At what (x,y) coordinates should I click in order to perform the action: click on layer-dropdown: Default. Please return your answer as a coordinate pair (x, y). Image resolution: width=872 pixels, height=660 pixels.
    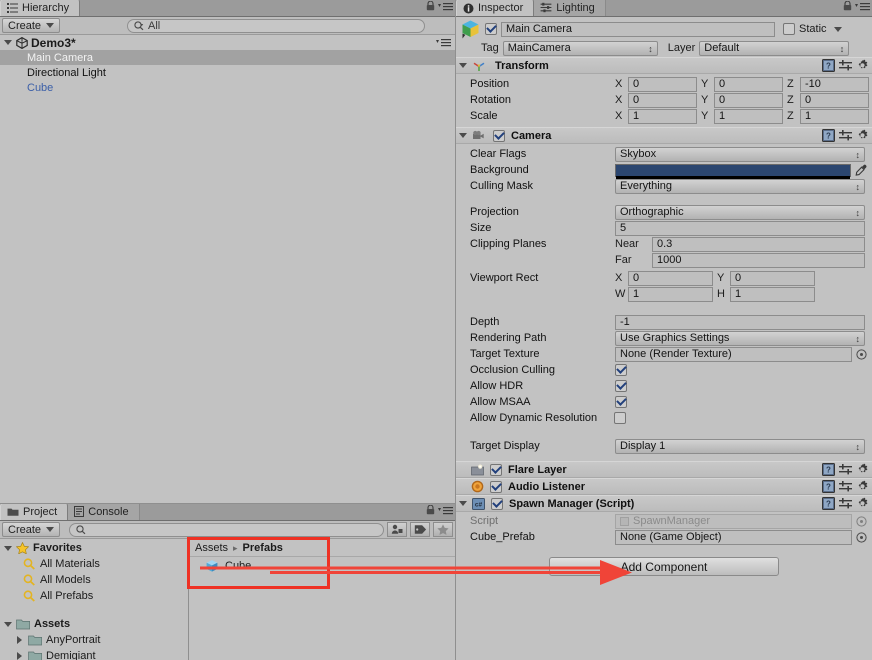
    Looking at the image, I should click on (774, 48).